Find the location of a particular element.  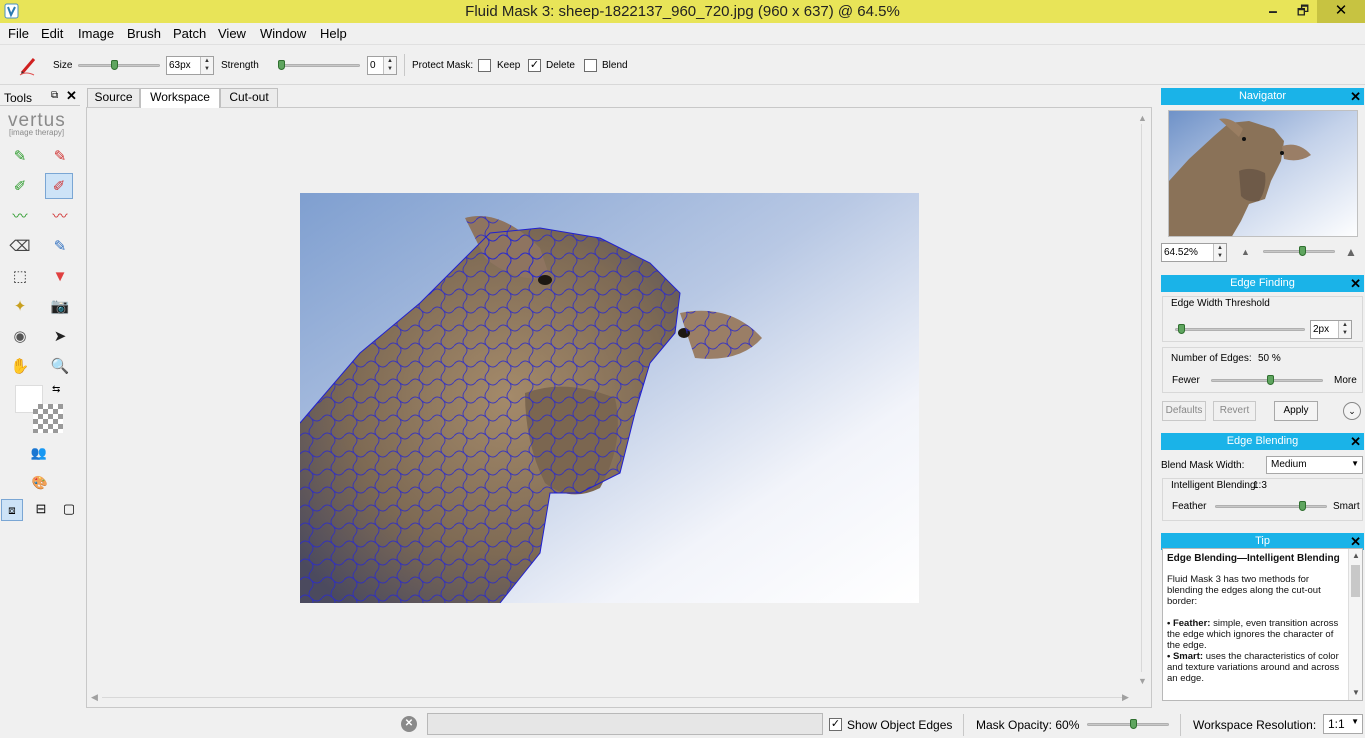

strength-slider is located at coordinates (319, 65).